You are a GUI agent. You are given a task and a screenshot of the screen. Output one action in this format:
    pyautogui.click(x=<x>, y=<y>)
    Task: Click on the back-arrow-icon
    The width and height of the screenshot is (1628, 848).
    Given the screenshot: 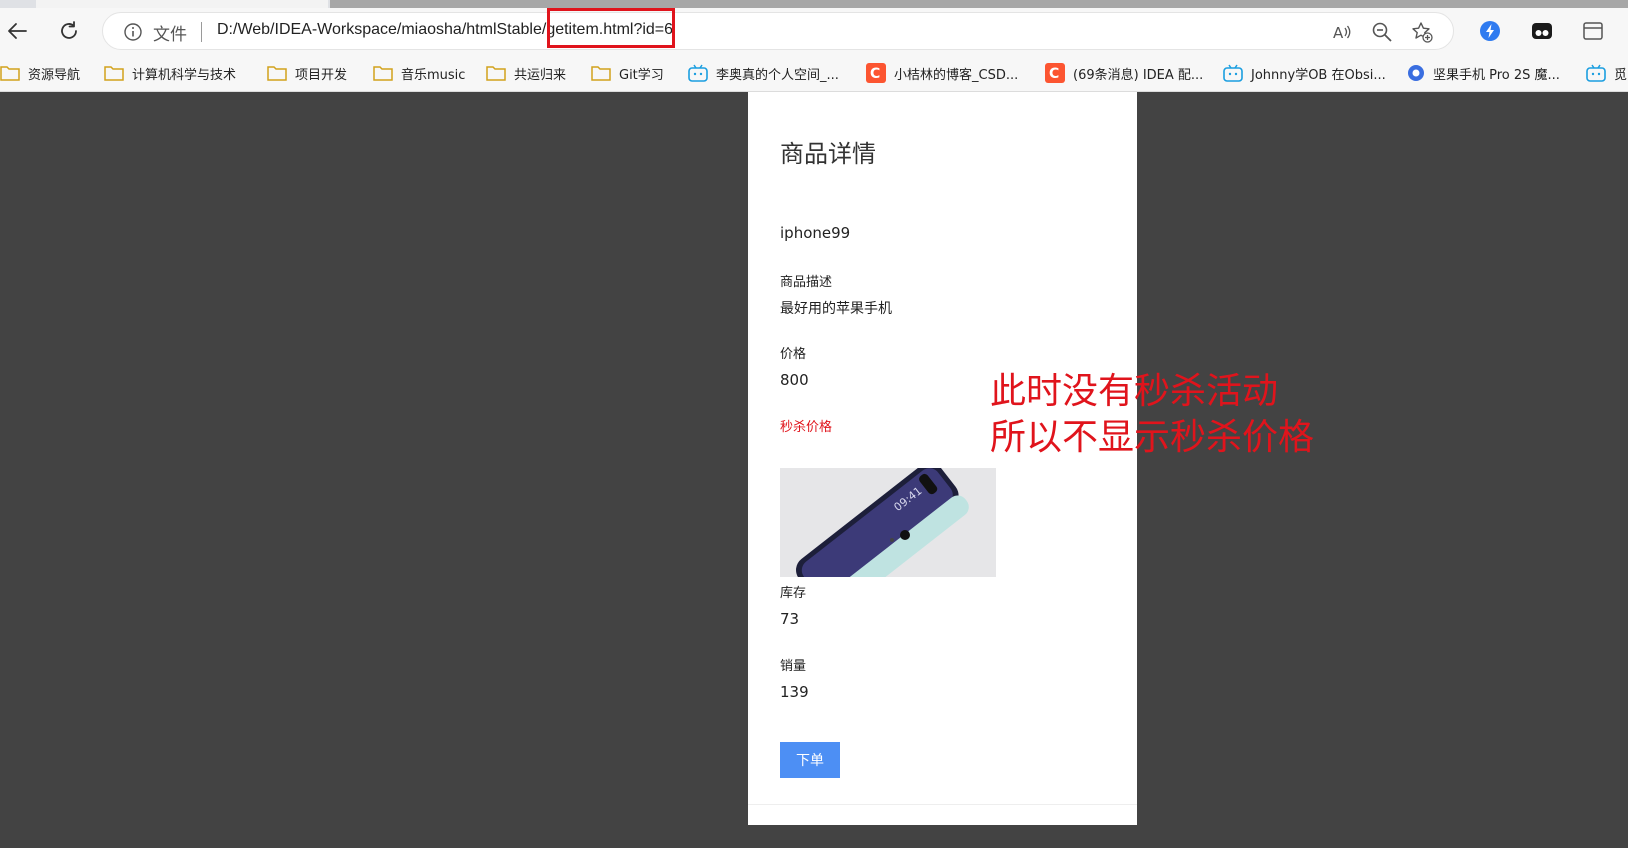 What is the action you would take?
    pyautogui.click(x=17, y=31)
    